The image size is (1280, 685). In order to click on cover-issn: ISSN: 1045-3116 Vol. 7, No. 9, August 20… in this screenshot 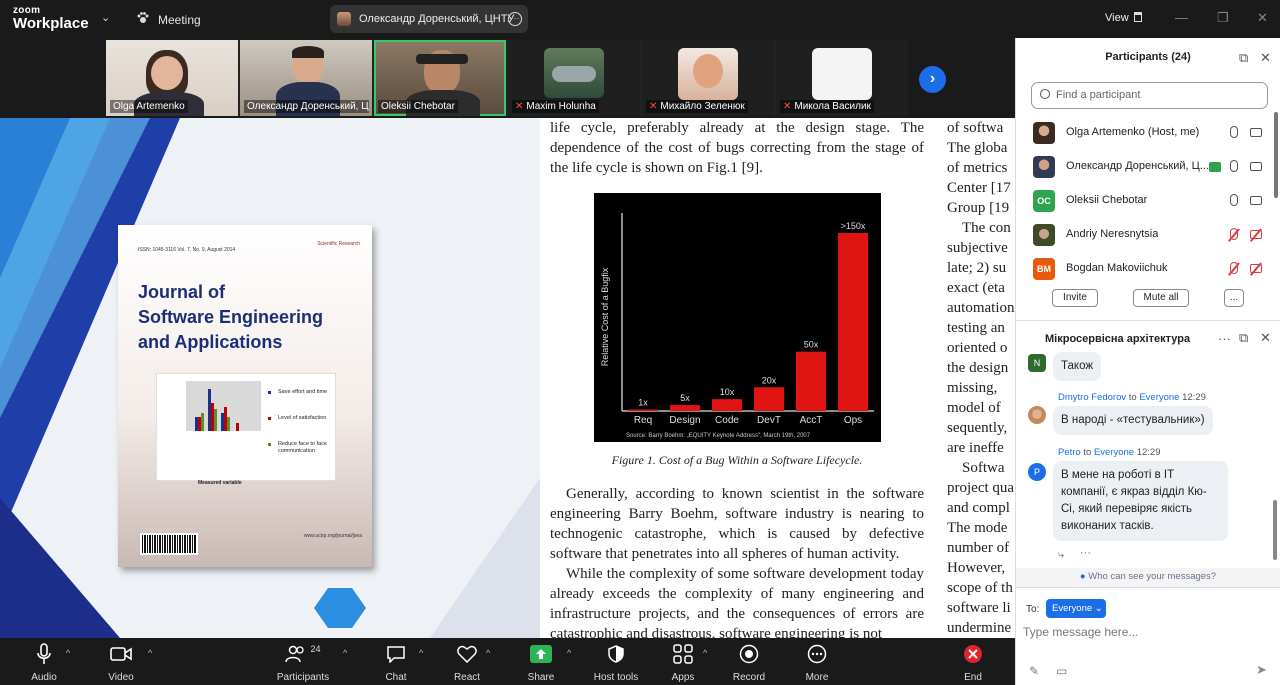, I will do `click(187, 250)`.